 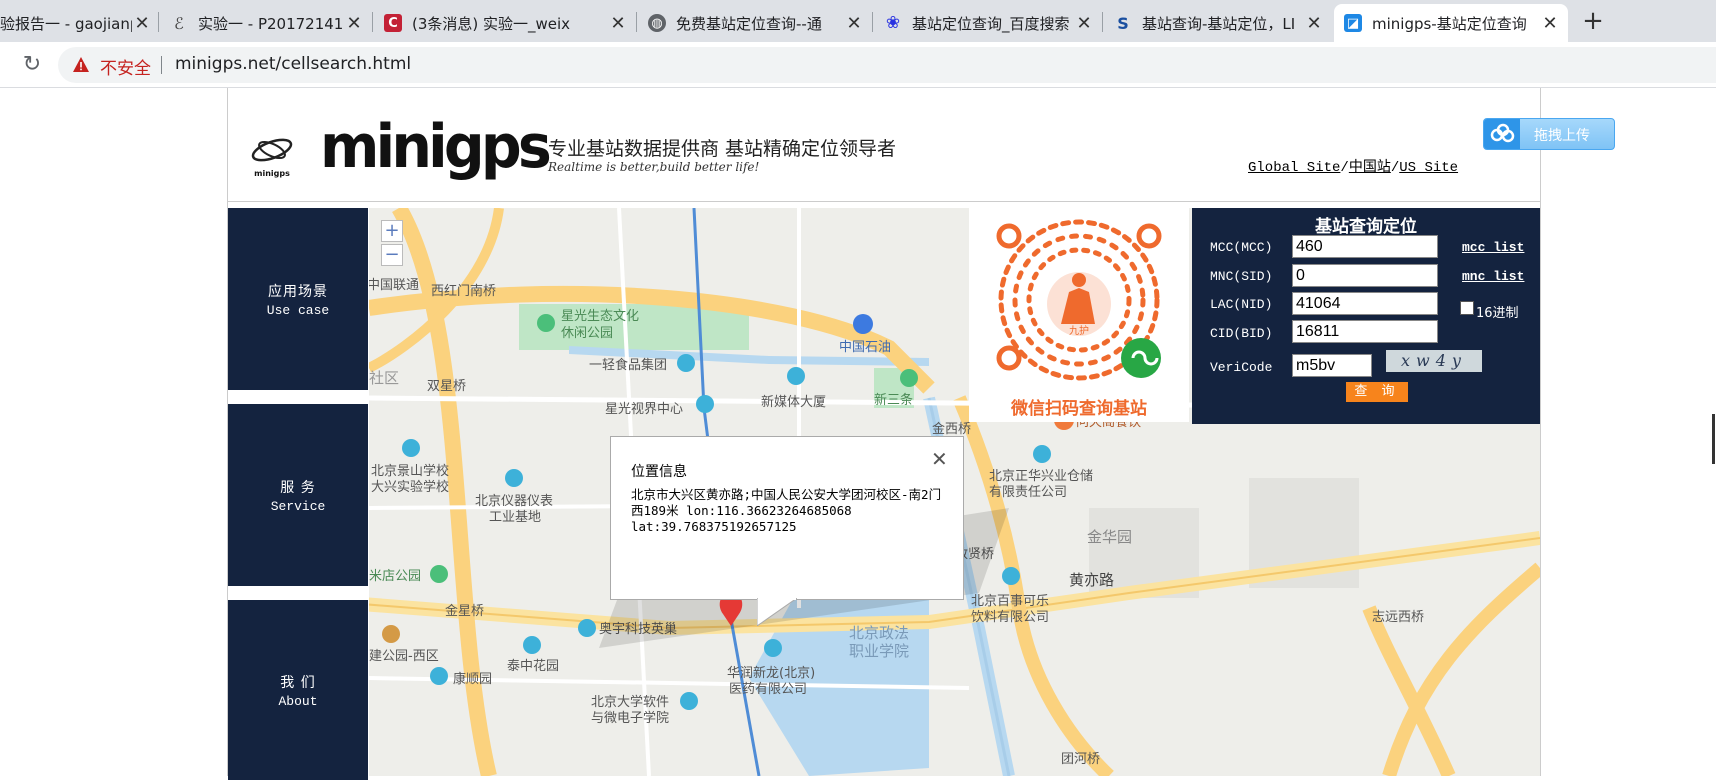 I want to click on nav-use-case: 应用场景 Use case, so click(x=298, y=299).